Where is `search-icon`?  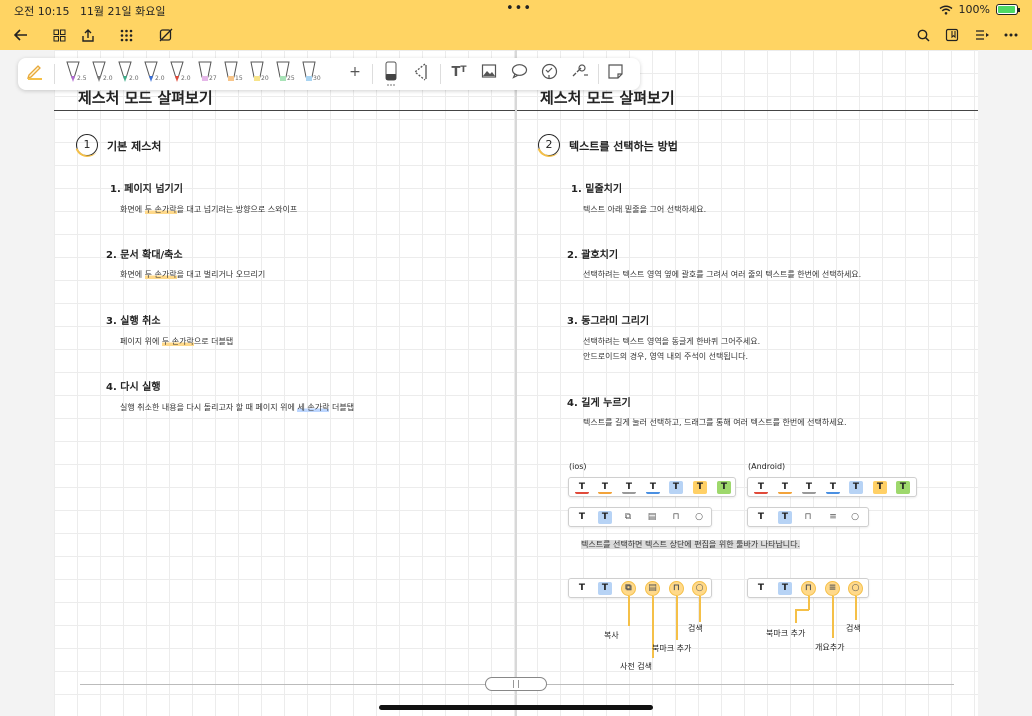 search-icon is located at coordinates (923, 35).